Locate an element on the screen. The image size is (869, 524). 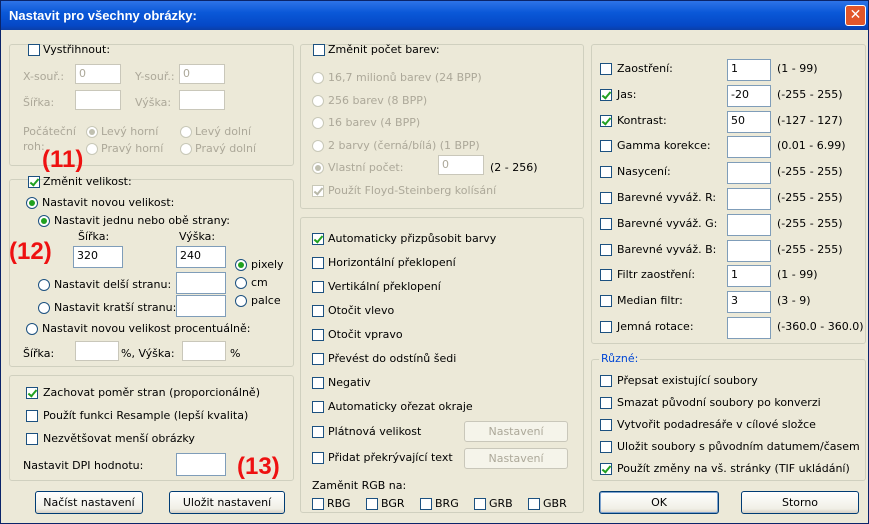
sharpen-input: 1 is located at coordinates (749, 70).